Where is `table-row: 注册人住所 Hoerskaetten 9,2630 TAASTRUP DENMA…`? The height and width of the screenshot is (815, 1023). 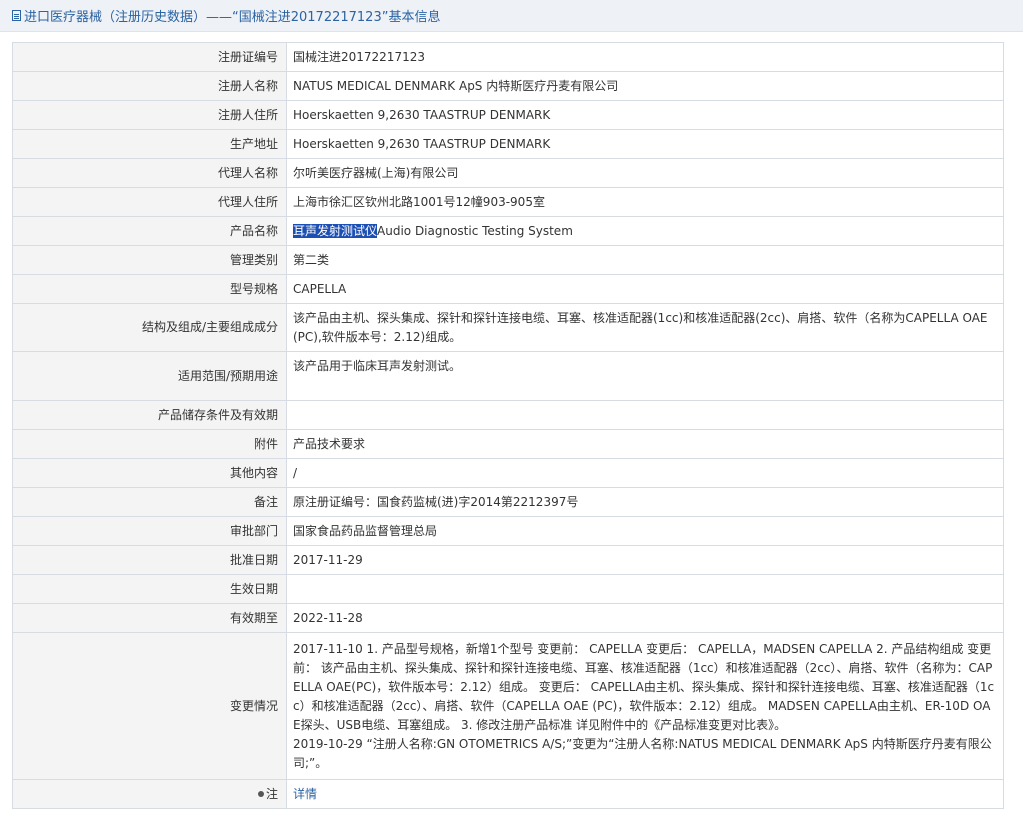 table-row: 注册人住所 Hoerskaetten 9,2630 TAASTRUP DENMA… is located at coordinates (508, 115).